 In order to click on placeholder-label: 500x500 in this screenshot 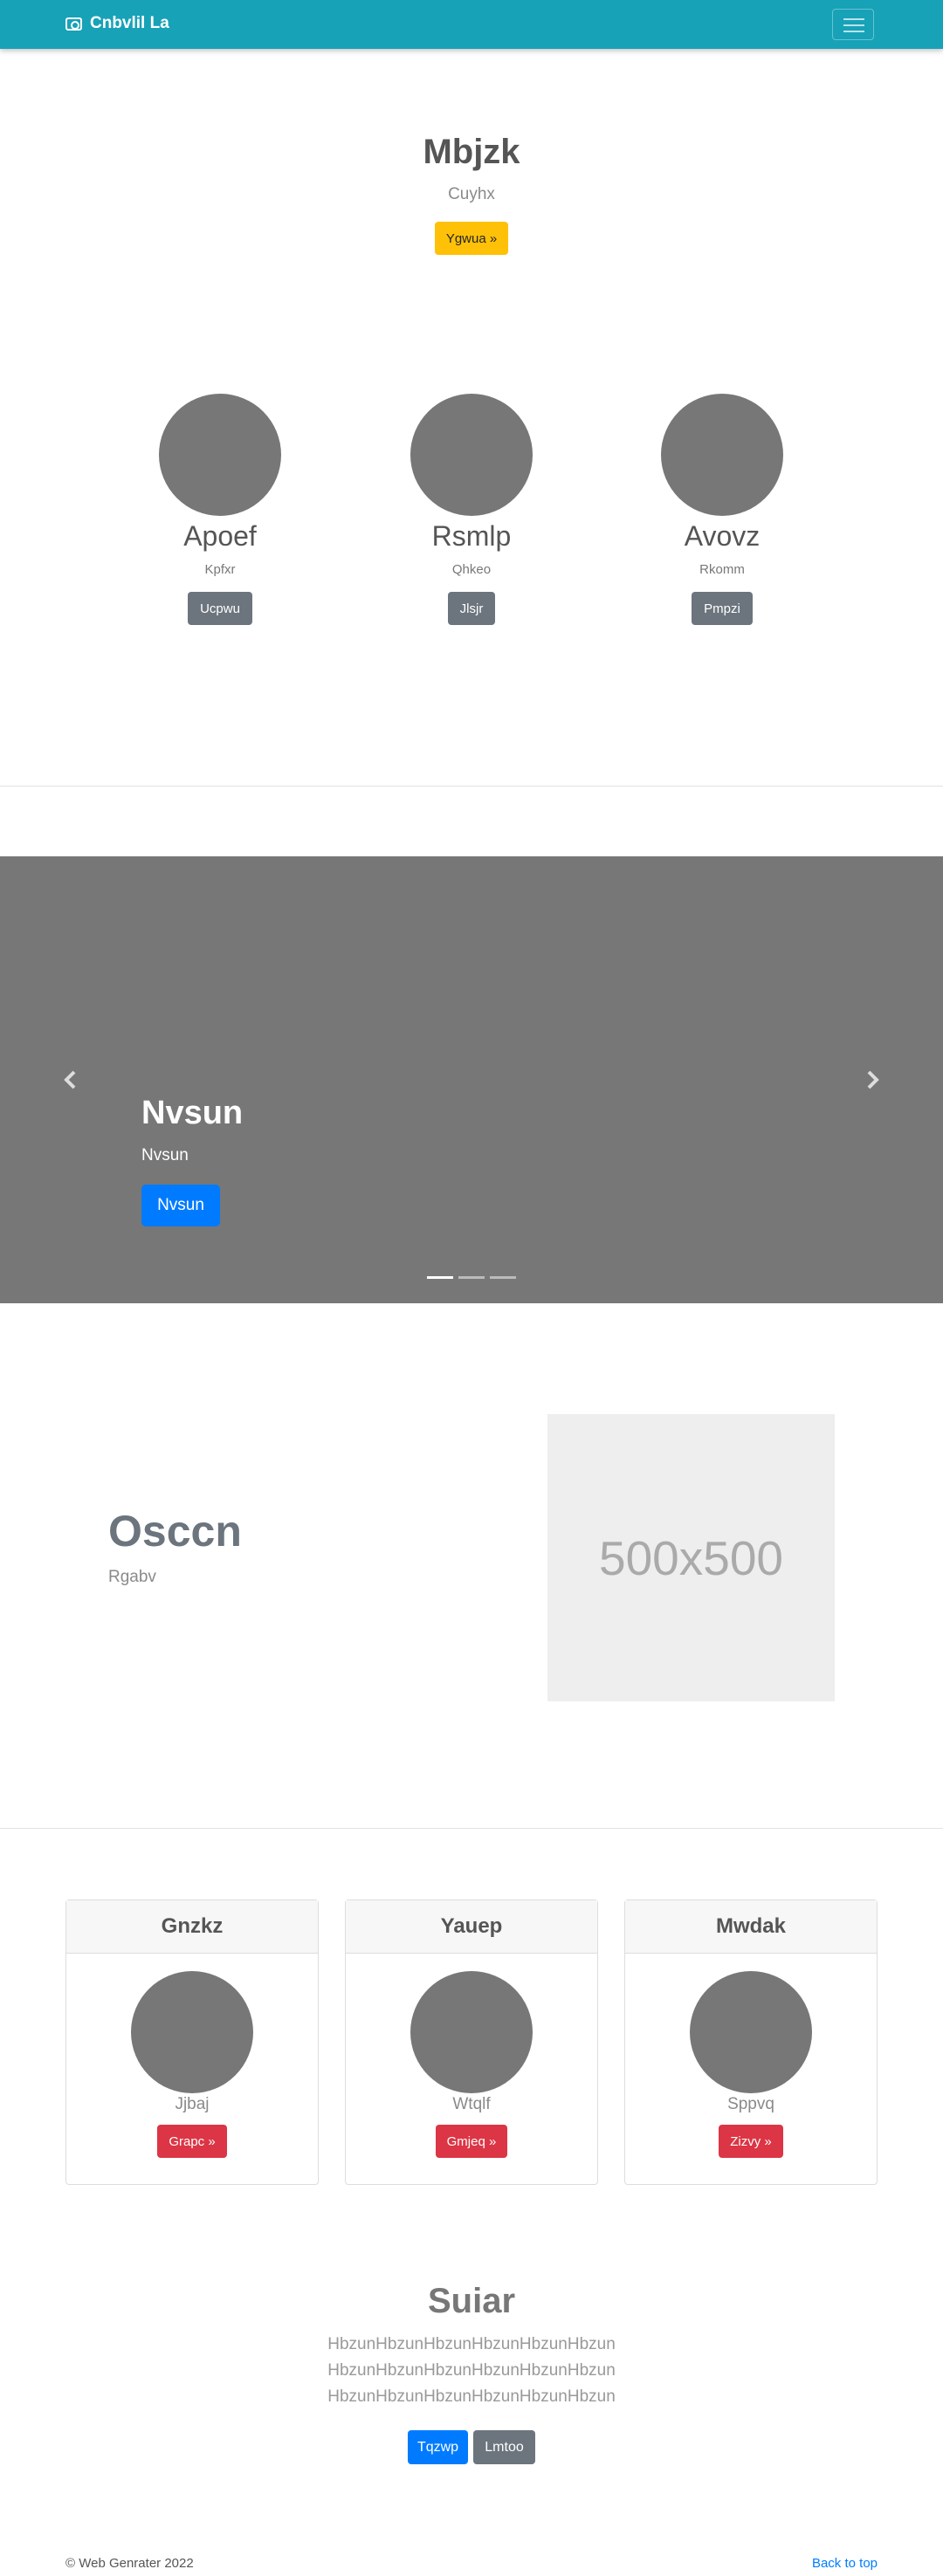, I will do `click(691, 1557)`.